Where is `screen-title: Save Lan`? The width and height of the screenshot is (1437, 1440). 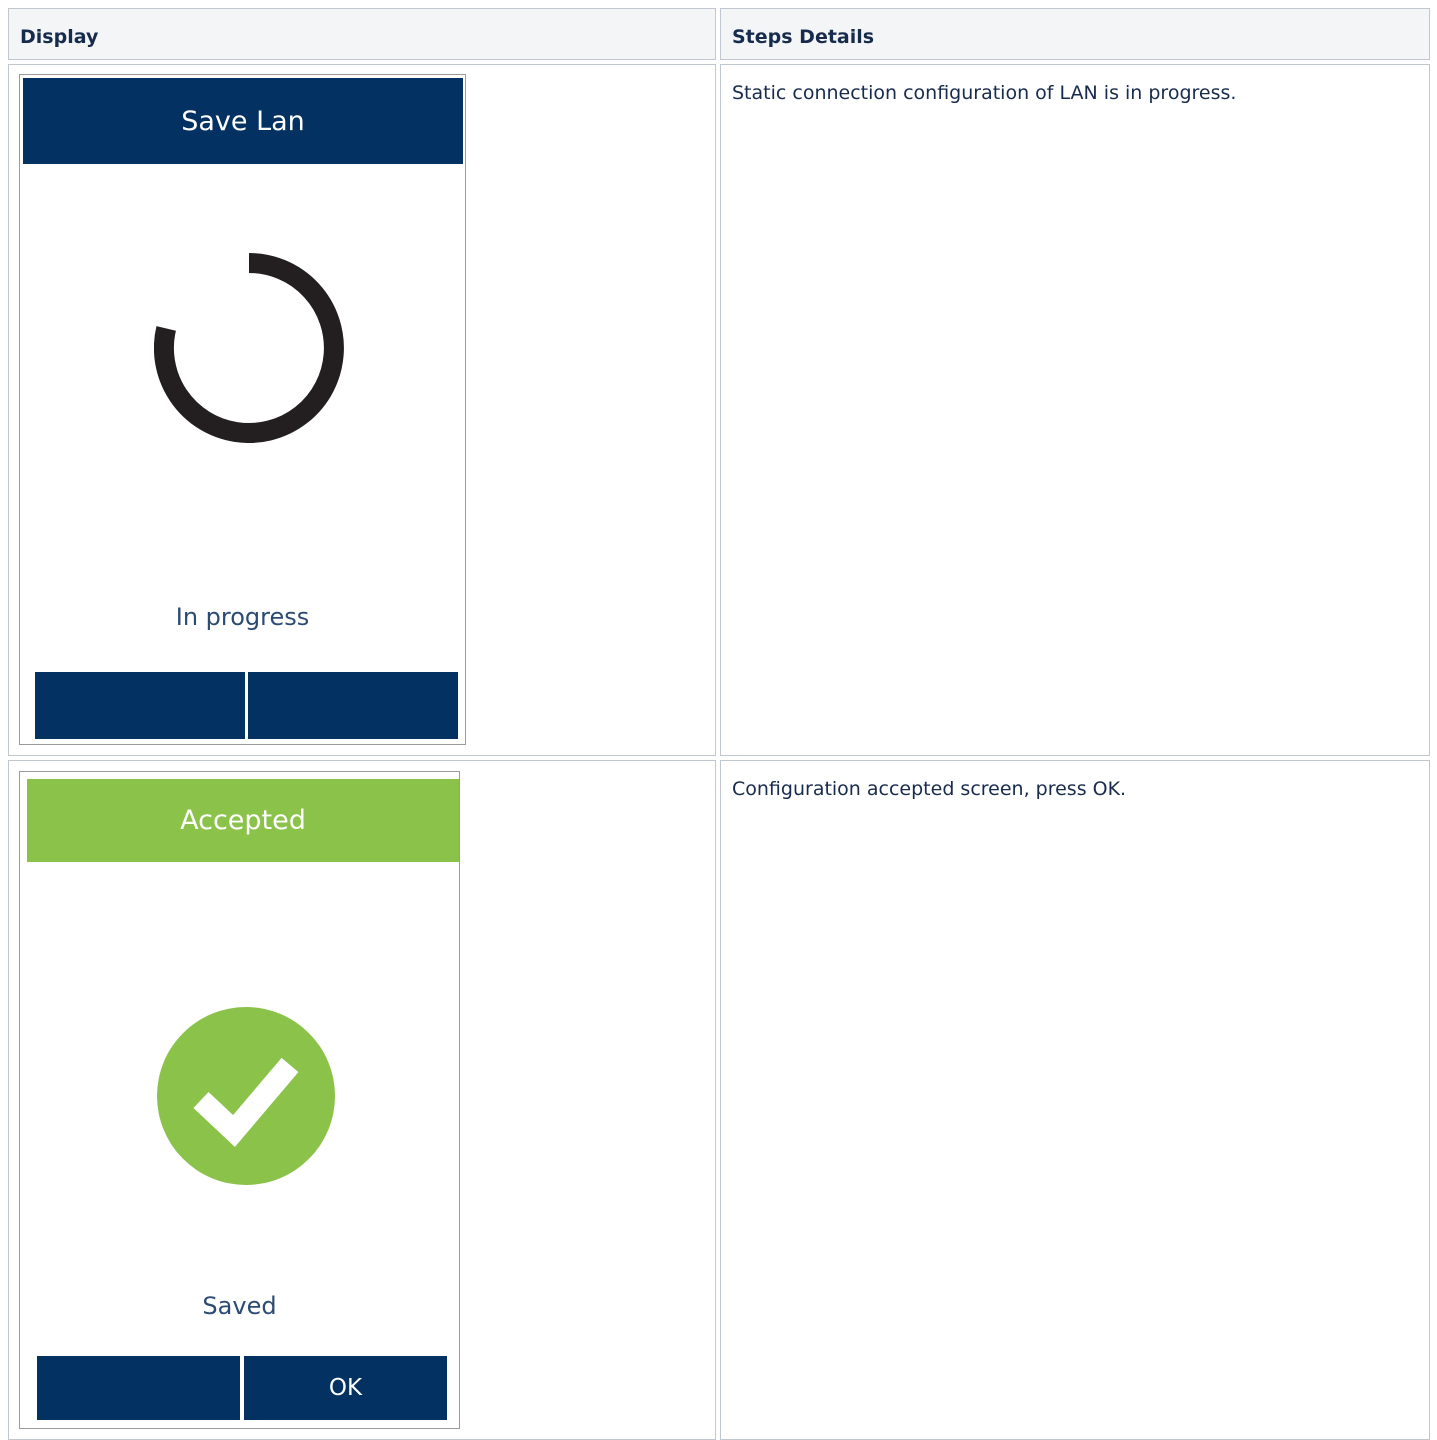 screen-title: Save Lan is located at coordinates (243, 121).